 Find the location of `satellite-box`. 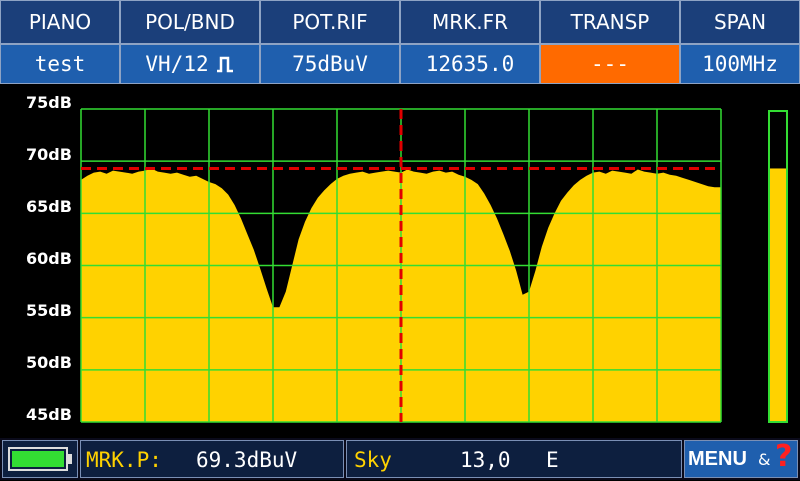

satellite-box is located at coordinates (514, 459).